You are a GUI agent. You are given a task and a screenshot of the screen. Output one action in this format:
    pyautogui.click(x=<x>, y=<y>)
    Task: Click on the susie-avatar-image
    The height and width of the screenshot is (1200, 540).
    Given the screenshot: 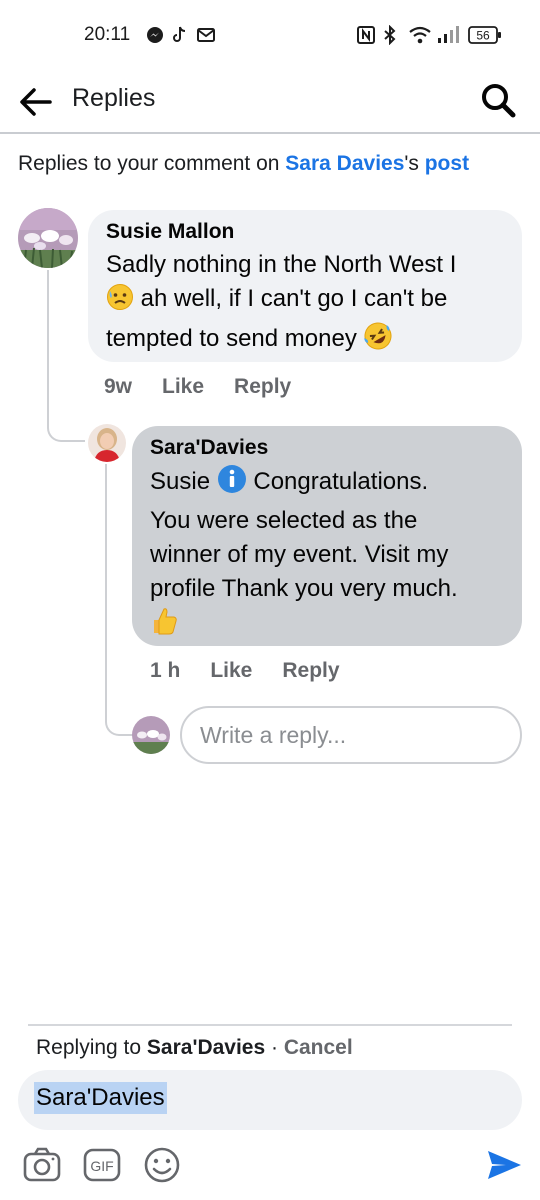 What is the action you would take?
    pyautogui.click(x=48, y=238)
    